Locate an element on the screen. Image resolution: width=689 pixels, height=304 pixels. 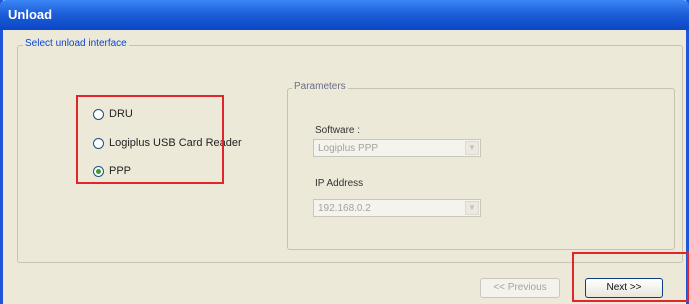
previous-button: << Previous is located at coordinates (520, 288).